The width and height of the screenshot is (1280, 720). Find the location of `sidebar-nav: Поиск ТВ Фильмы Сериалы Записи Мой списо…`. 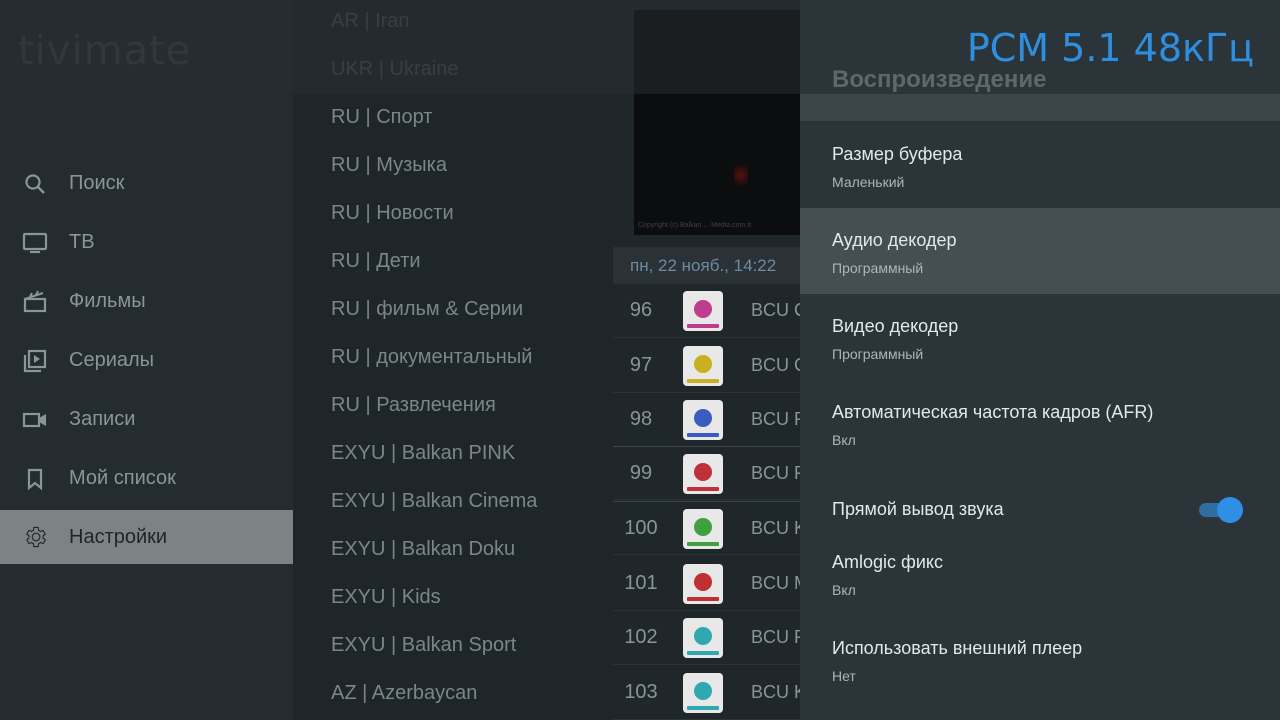

sidebar-nav: Поиск ТВ Фильмы Сериалы Записи Мой списо… is located at coordinates (146, 359).